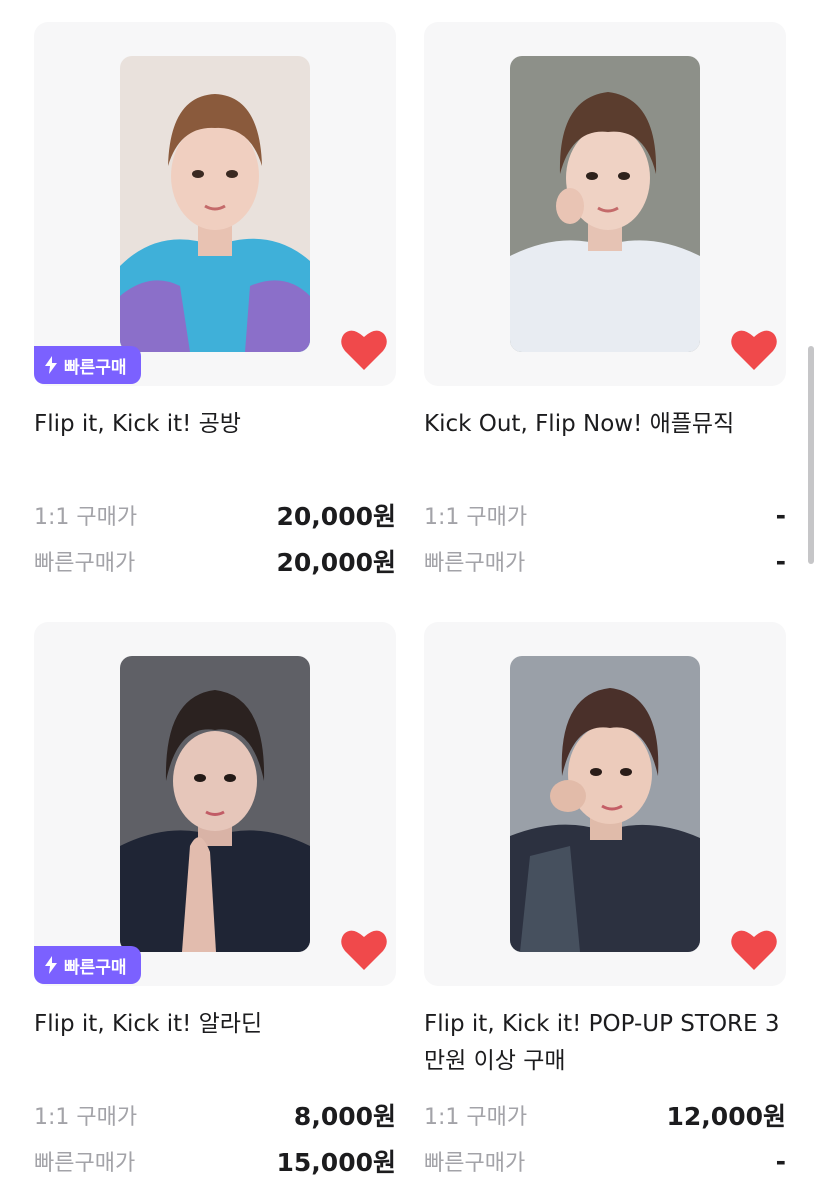 The image size is (820, 1200). I want to click on price-row: 빠른구매가 20,000원, so click(215, 561).